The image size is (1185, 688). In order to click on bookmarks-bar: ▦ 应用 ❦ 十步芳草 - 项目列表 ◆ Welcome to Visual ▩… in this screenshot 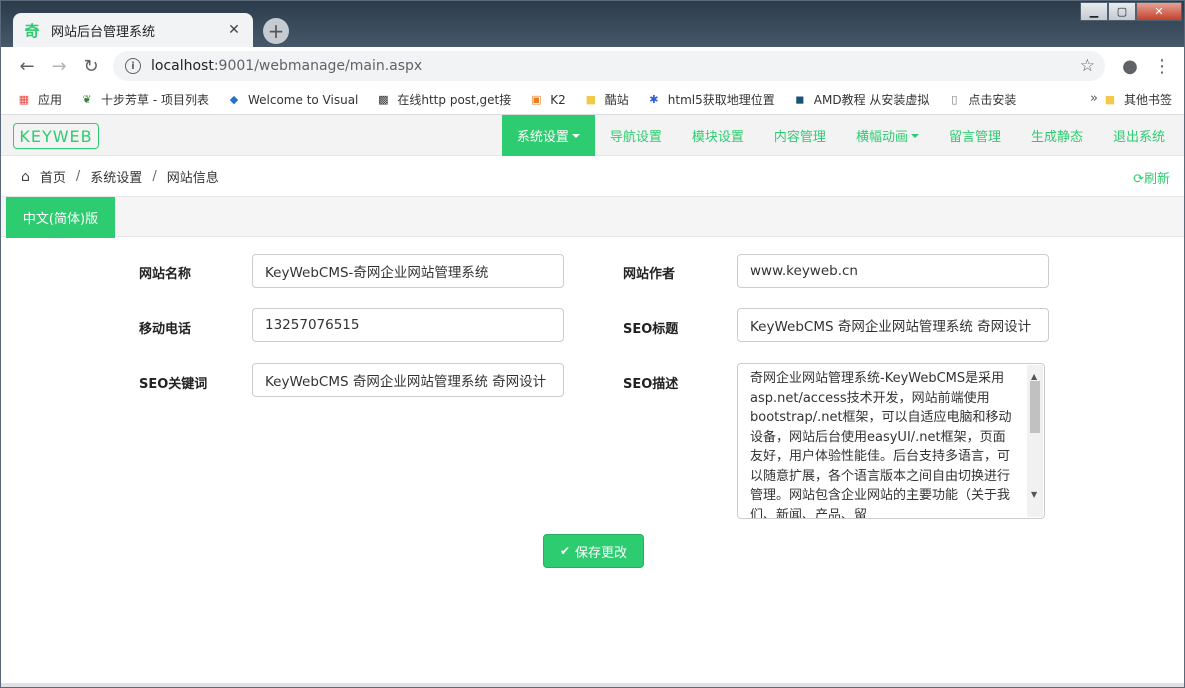, I will do `click(592, 100)`.